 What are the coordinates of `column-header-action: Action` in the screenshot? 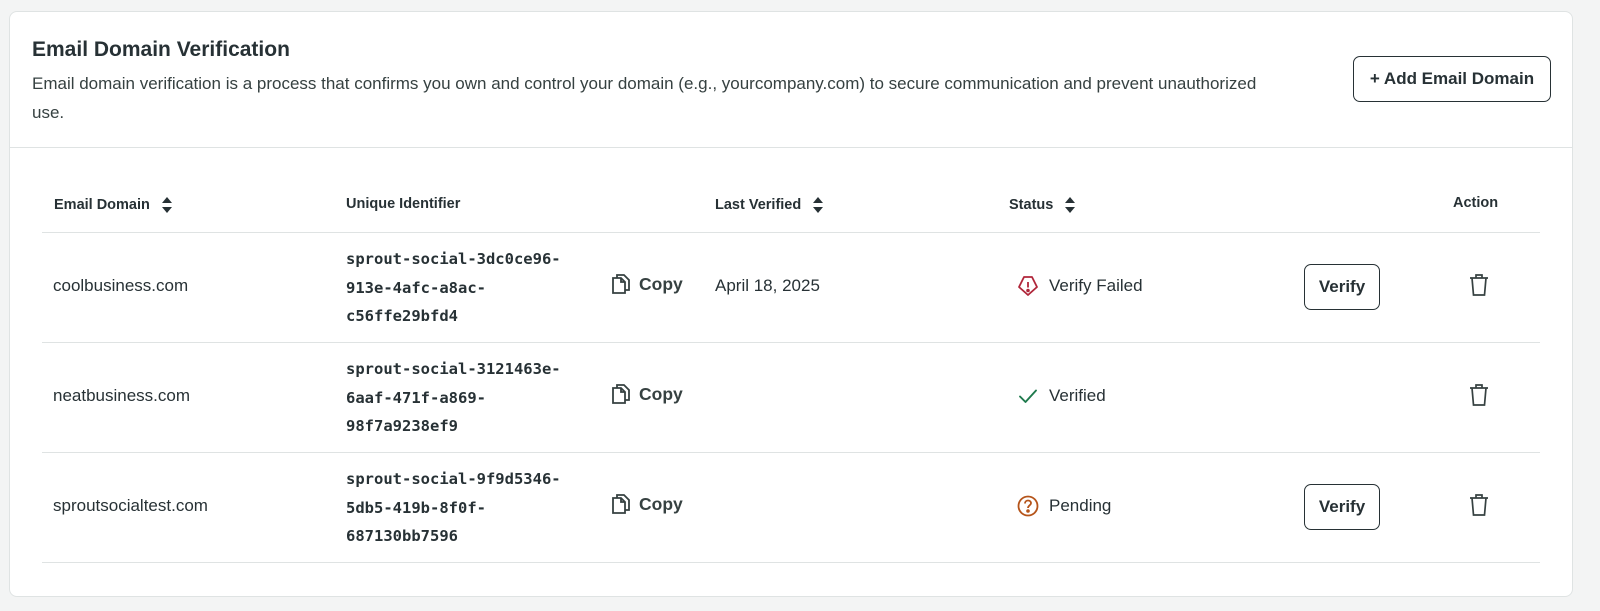 It's located at (1475, 203).